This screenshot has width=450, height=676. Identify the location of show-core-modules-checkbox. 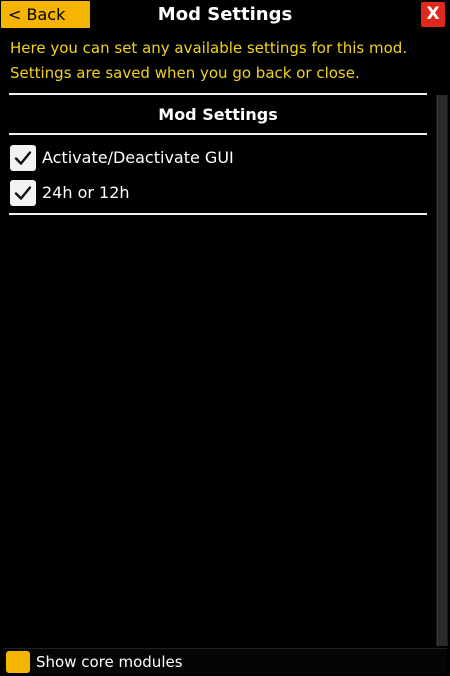
(18, 662).